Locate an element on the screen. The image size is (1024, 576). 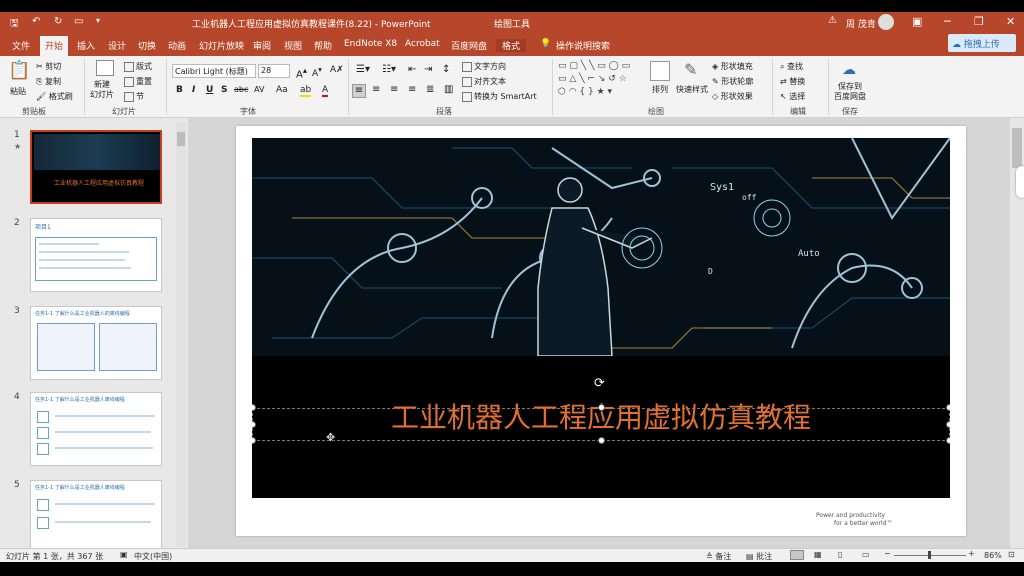
quick-styles-button: 快速样式 is located at coordinates (692, 89).